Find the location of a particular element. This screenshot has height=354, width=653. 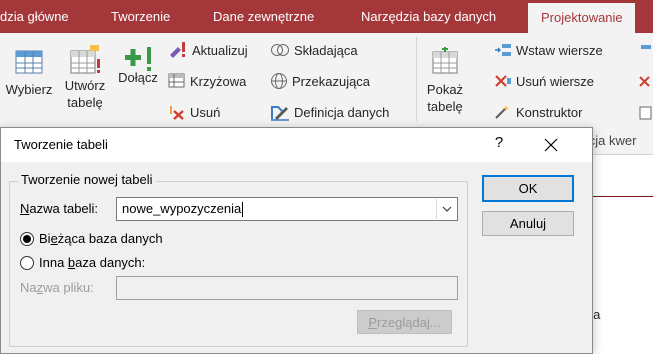

append-label: Dołącz is located at coordinates (138, 77).